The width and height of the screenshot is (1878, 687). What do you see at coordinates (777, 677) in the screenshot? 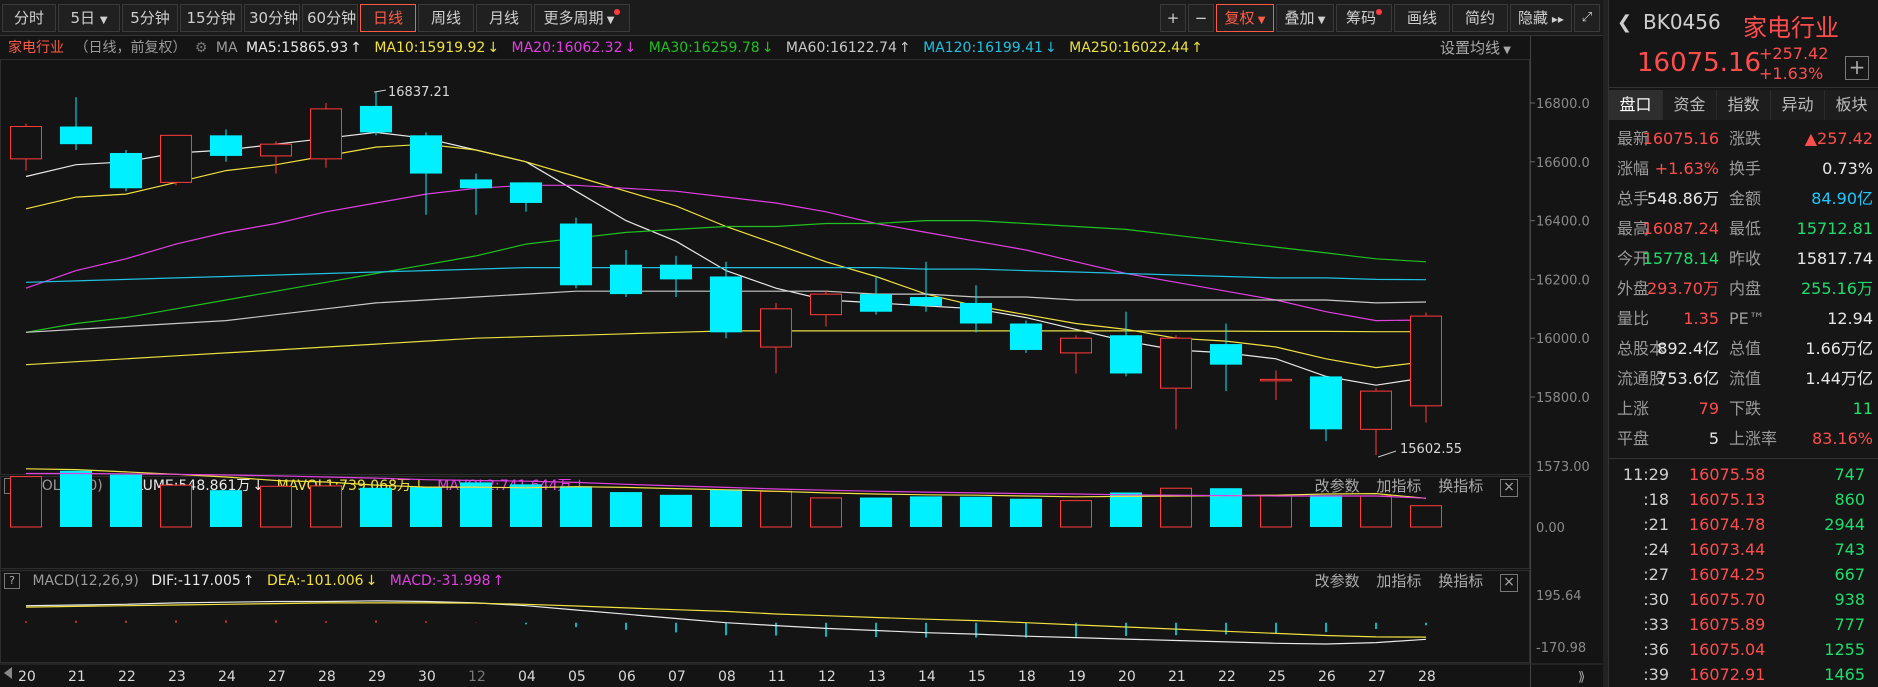
I see `x-axis-label: 11` at bounding box center [777, 677].